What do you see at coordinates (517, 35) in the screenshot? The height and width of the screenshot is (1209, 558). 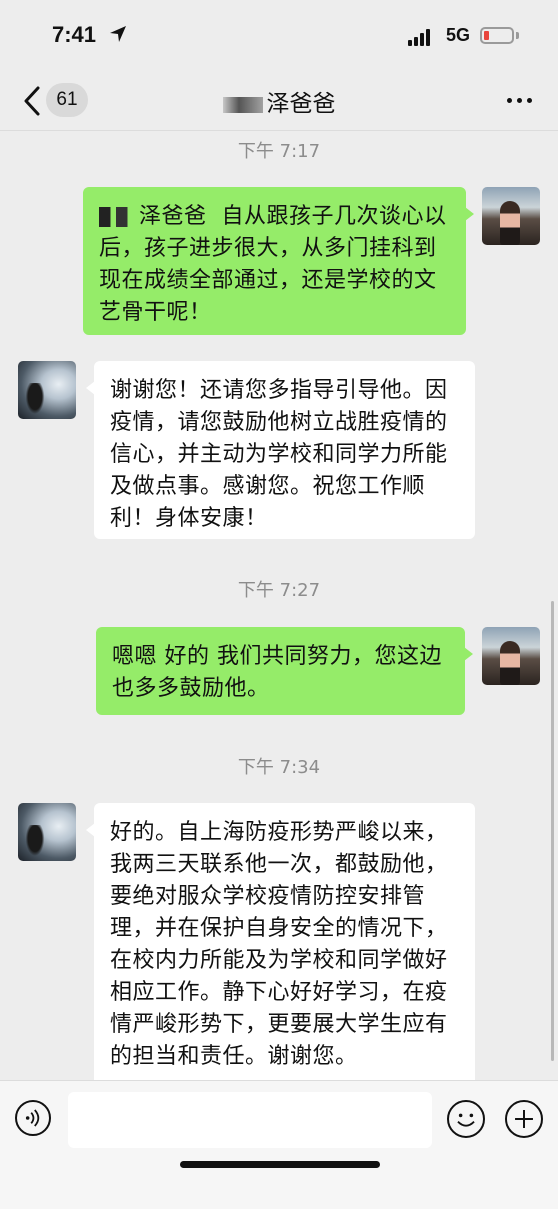 I see `battery-tip` at bounding box center [517, 35].